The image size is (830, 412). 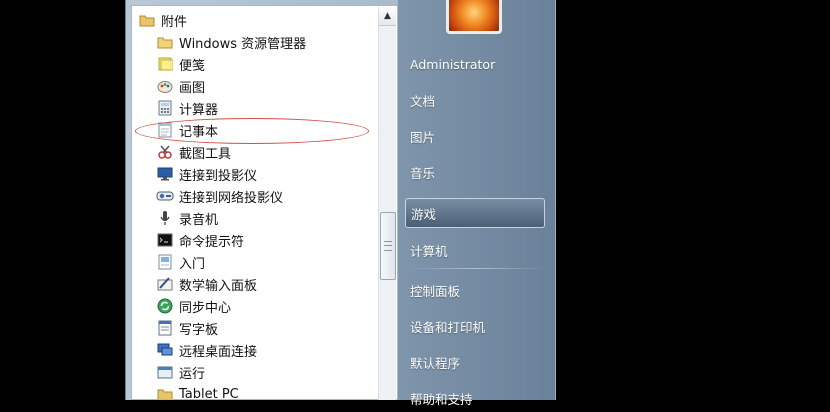 What do you see at coordinates (199, 220) in the screenshot?
I see `program-label: 录音机` at bounding box center [199, 220].